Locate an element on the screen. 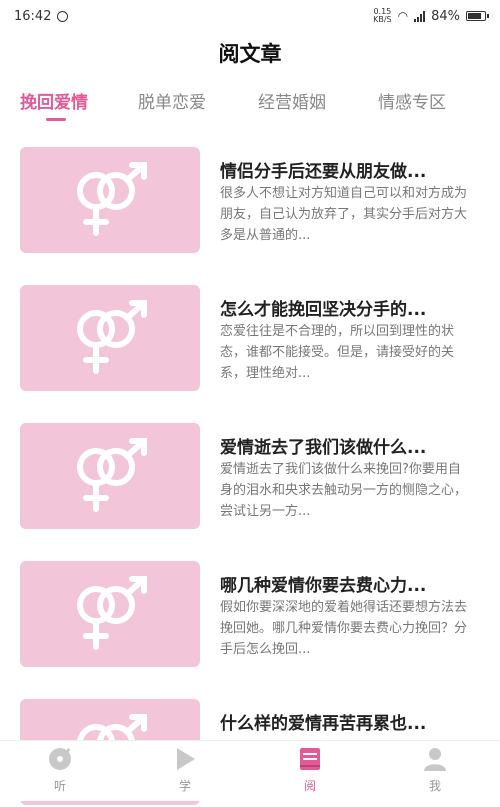 This screenshot has height=807, width=500. status-bar: 16:42 0.15 KB/S ◠ 84% is located at coordinates (250, 16).